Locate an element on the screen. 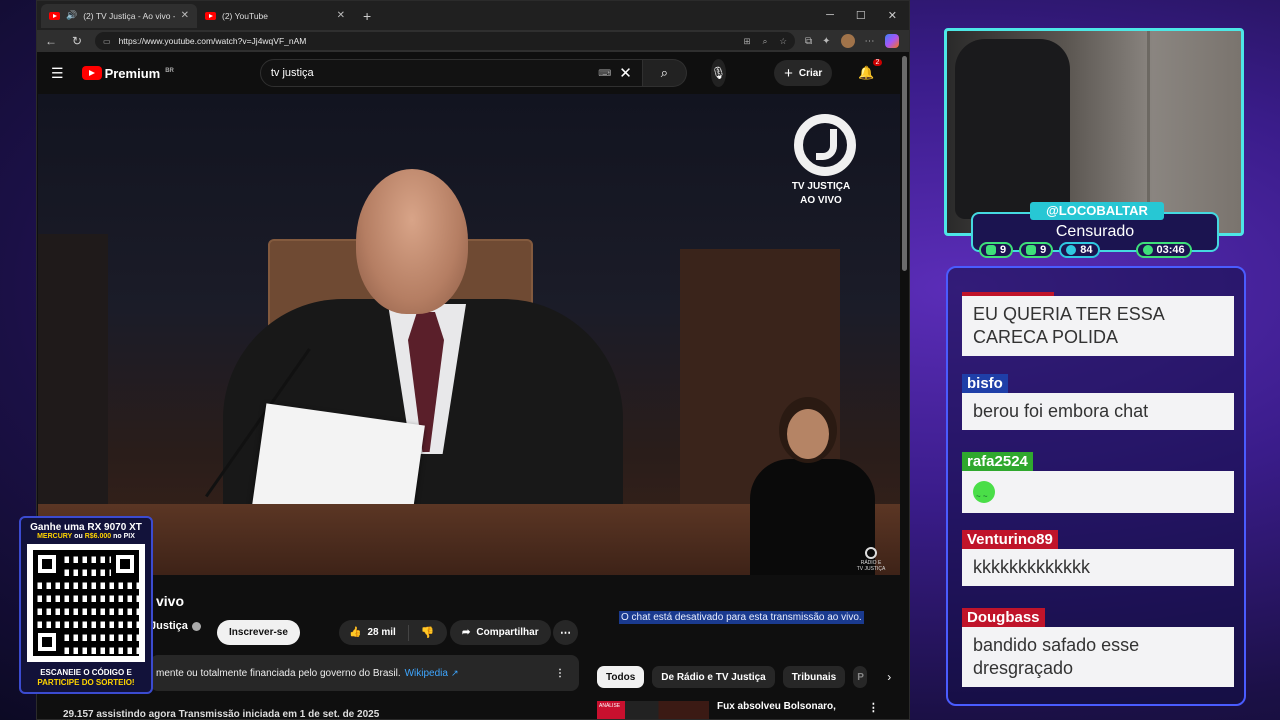 The image size is (1280, 720). search-bar: tv justiça ⌨ ✕ ⌕ is located at coordinates (473, 73).